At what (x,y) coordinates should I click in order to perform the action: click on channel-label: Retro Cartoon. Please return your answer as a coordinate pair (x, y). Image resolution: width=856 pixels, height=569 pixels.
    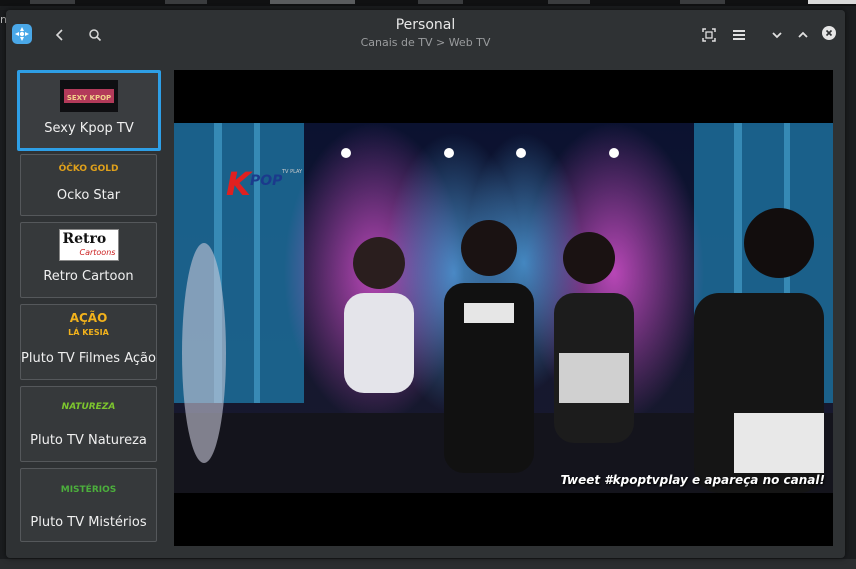
    Looking at the image, I should click on (88, 276).